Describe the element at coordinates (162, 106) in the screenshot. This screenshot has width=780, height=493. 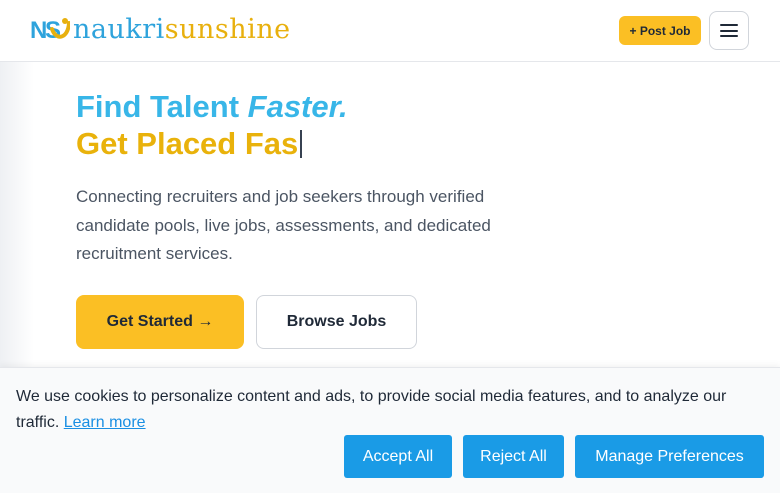
I see `hero-title-line1-plain: Find Talent` at that location.